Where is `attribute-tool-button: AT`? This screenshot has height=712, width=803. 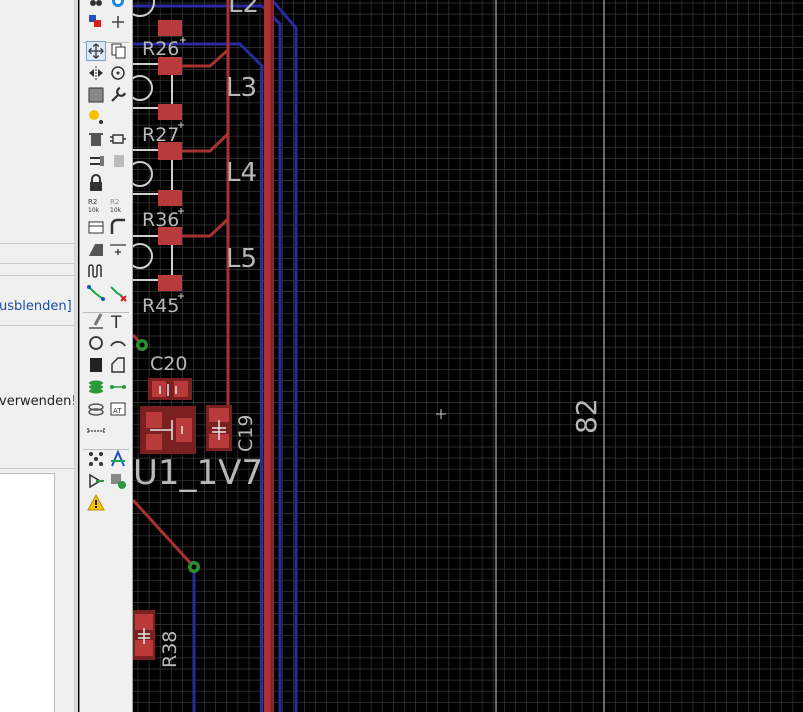 attribute-tool-button: AT is located at coordinates (118, 409).